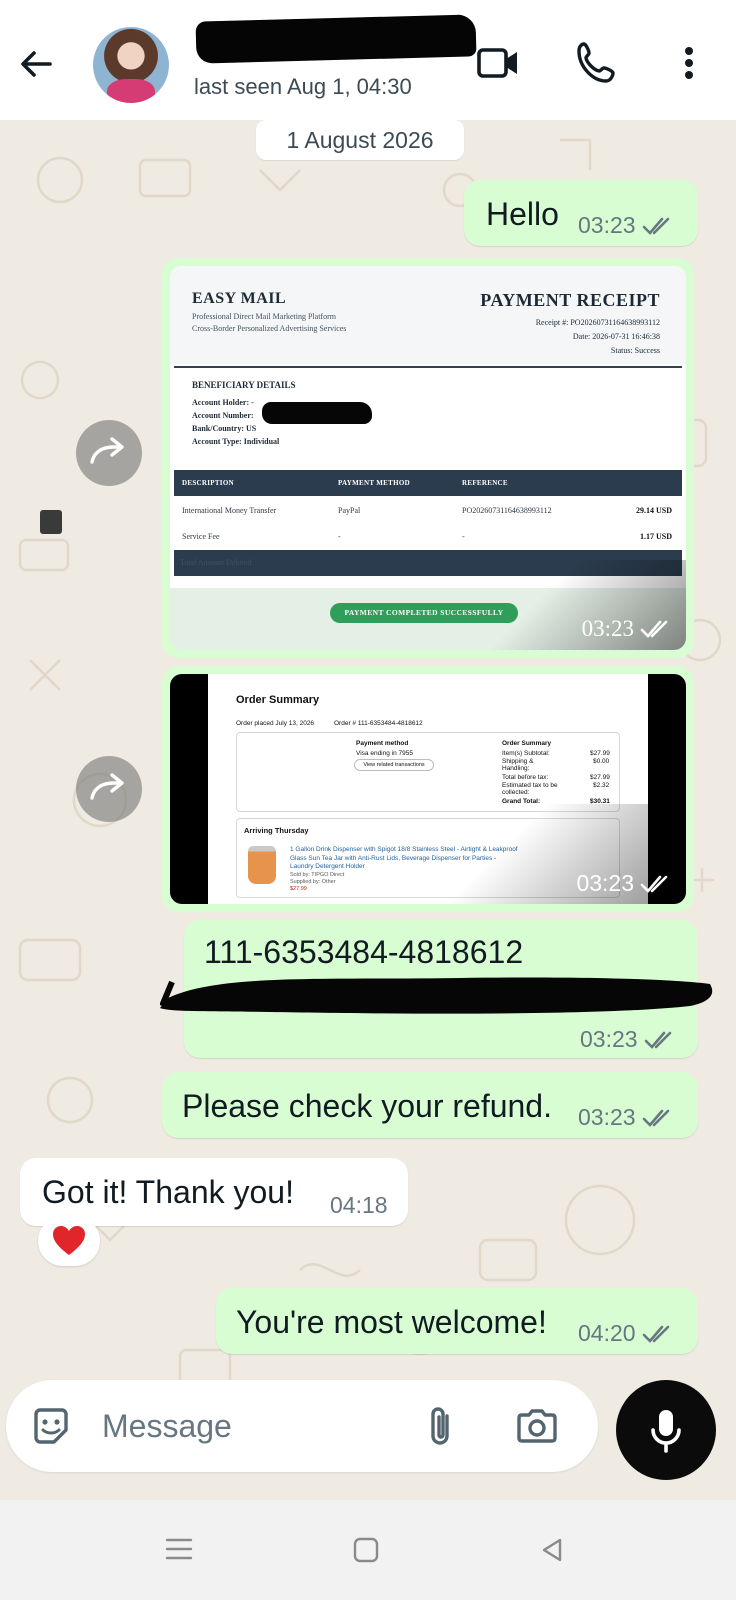 Image resolution: width=736 pixels, height=1600 pixels. What do you see at coordinates (360, 140) in the screenshot?
I see `date-chip: 1 August 2026` at bounding box center [360, 140].